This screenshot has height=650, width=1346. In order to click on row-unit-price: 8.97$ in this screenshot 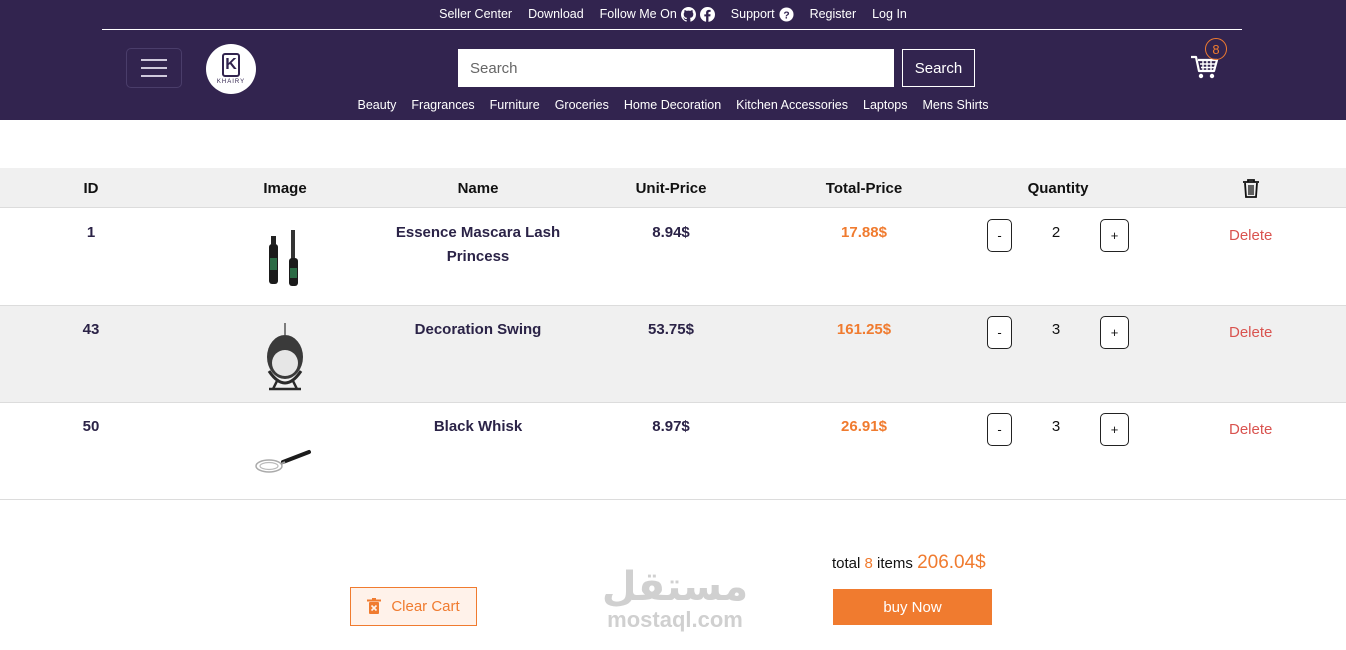, I will do `click(671, 426)`.